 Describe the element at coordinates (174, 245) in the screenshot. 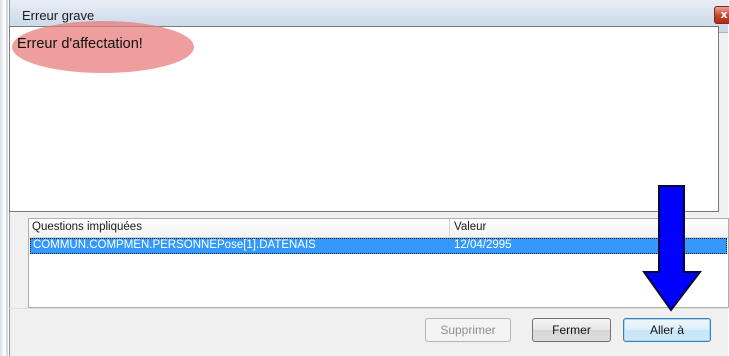

I see `row-question-cell: COMMUN.COMPMEN.PERSONNEPose[1].DATENAIS` at that location.